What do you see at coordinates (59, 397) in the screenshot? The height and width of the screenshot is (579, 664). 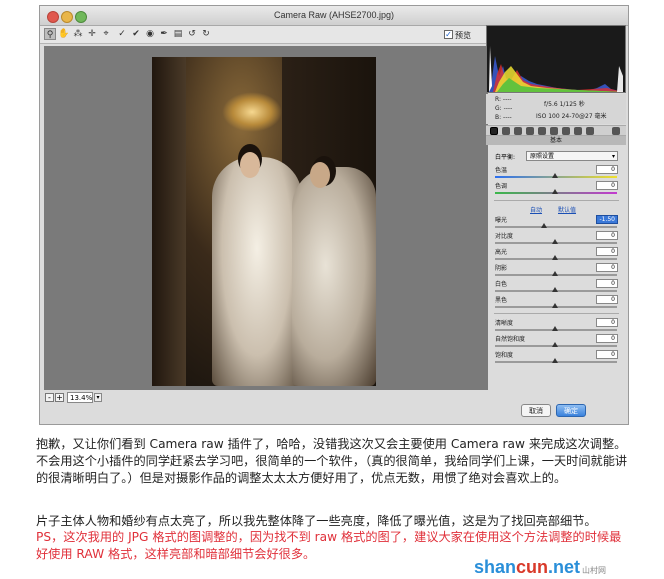 I see `zoom-in-button: +` at bounding box center [59, 397].